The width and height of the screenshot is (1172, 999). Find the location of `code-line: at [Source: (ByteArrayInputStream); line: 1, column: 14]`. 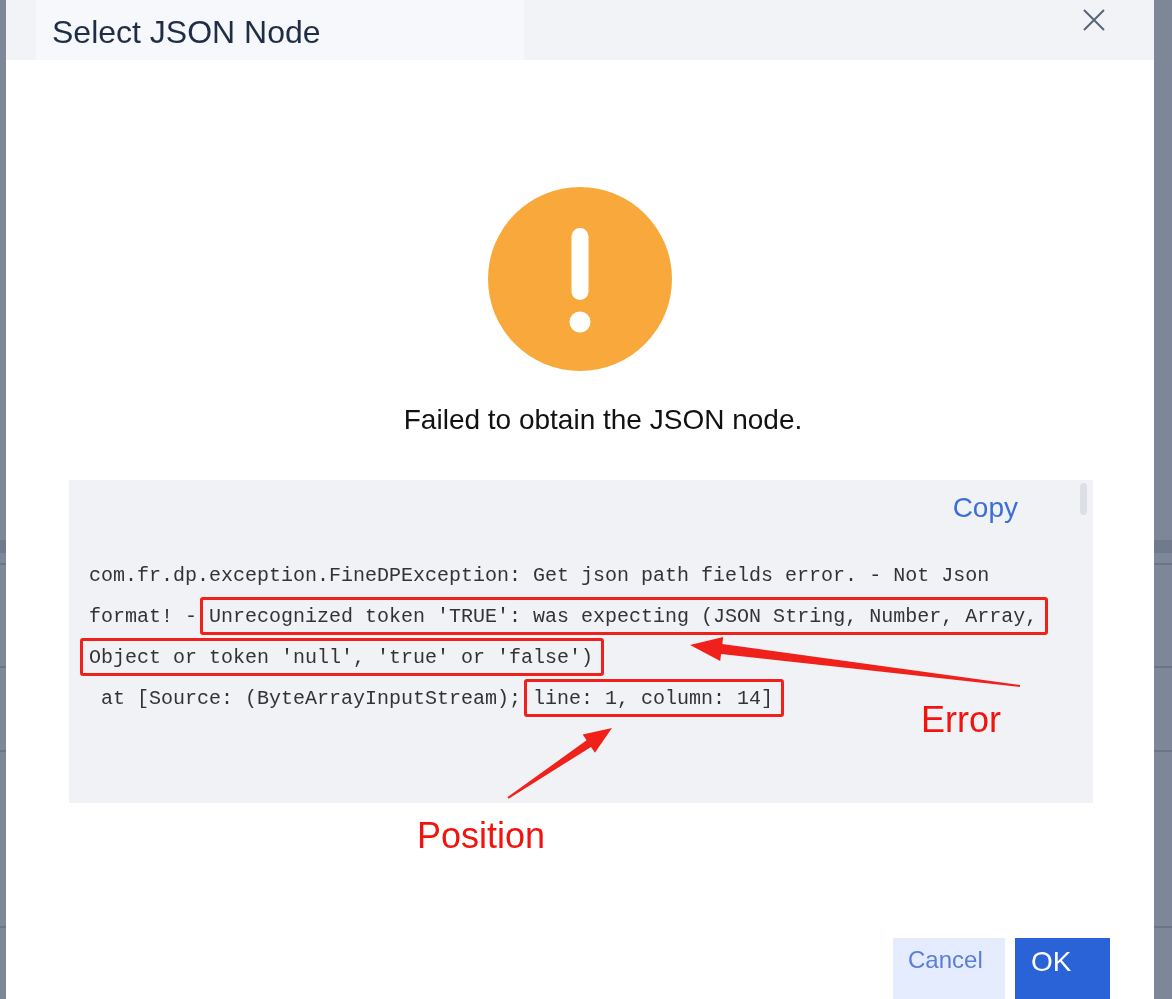

code-line: at [Source: (ByteArrayInputStream); line: 1, column: 14] is located at coordinates (437, 699).